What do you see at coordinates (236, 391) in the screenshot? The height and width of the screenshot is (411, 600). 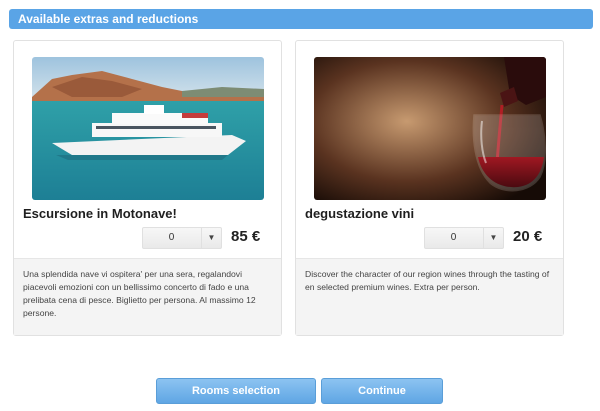 I see `rooms-selection-button: Rooms selection` at bounding box center [236, 391].